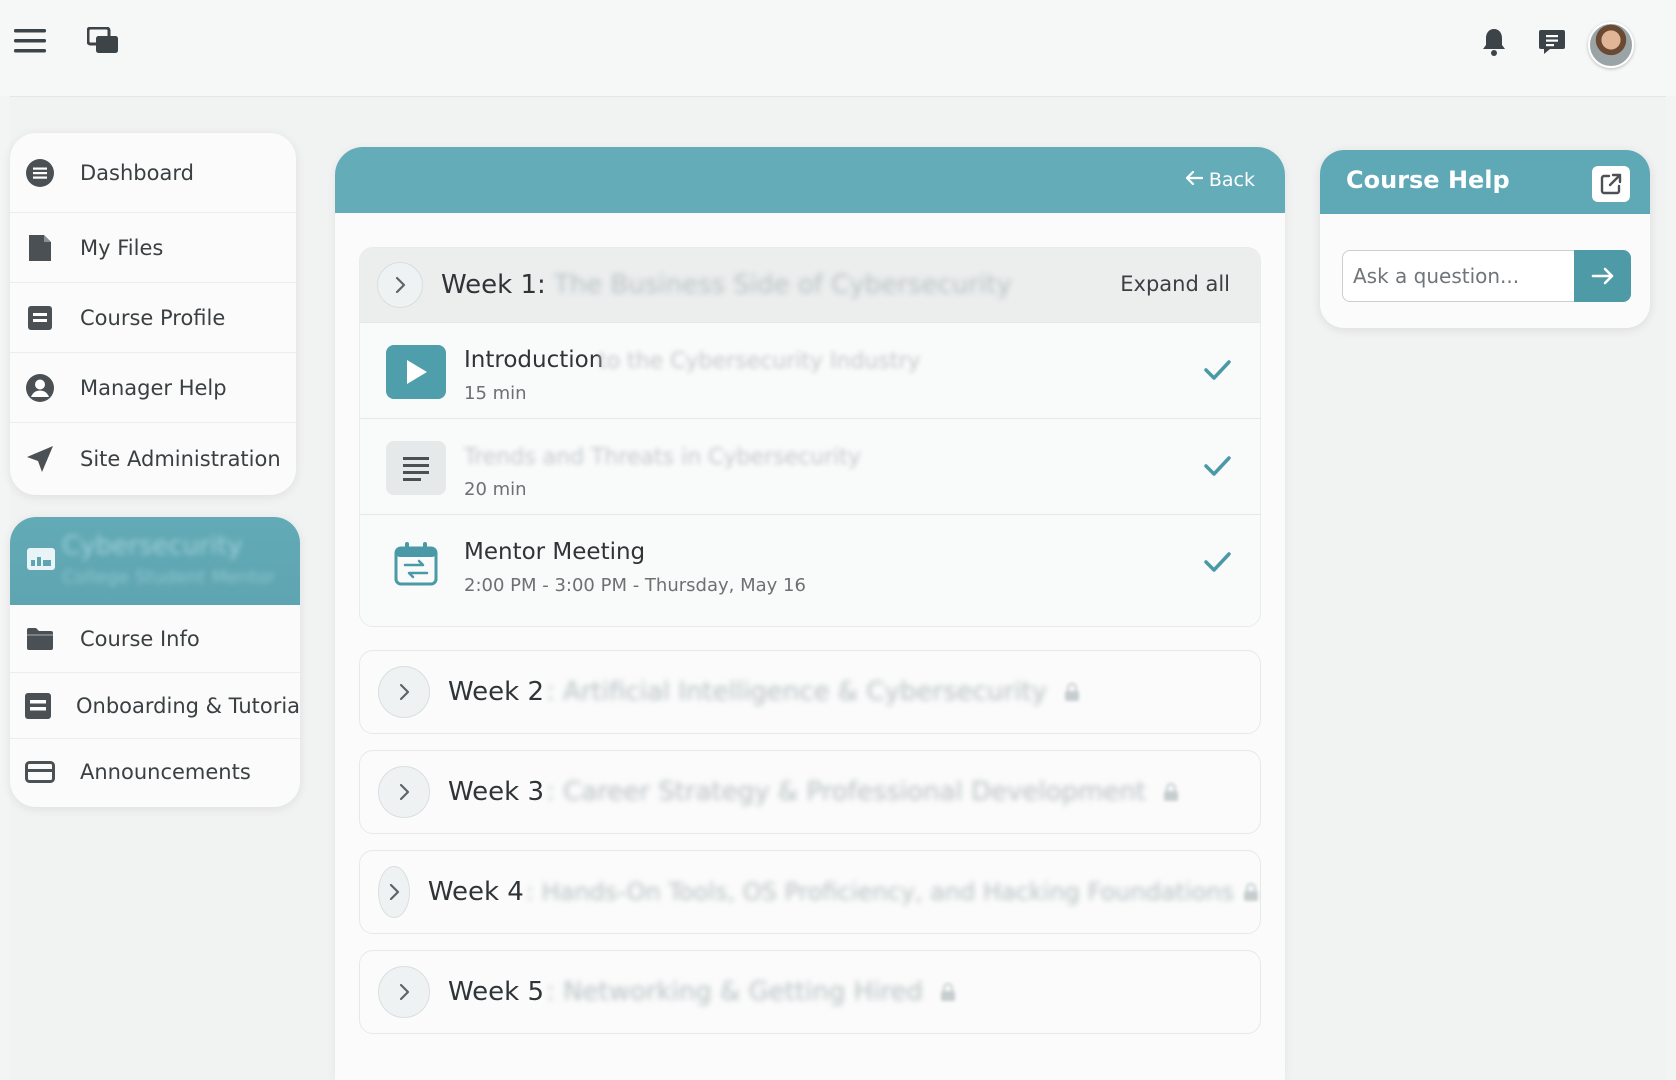 The width and height of the screenshot is (1676, 1080). I want to click on sidebar-item-label: Course Info, so click(140, 638).